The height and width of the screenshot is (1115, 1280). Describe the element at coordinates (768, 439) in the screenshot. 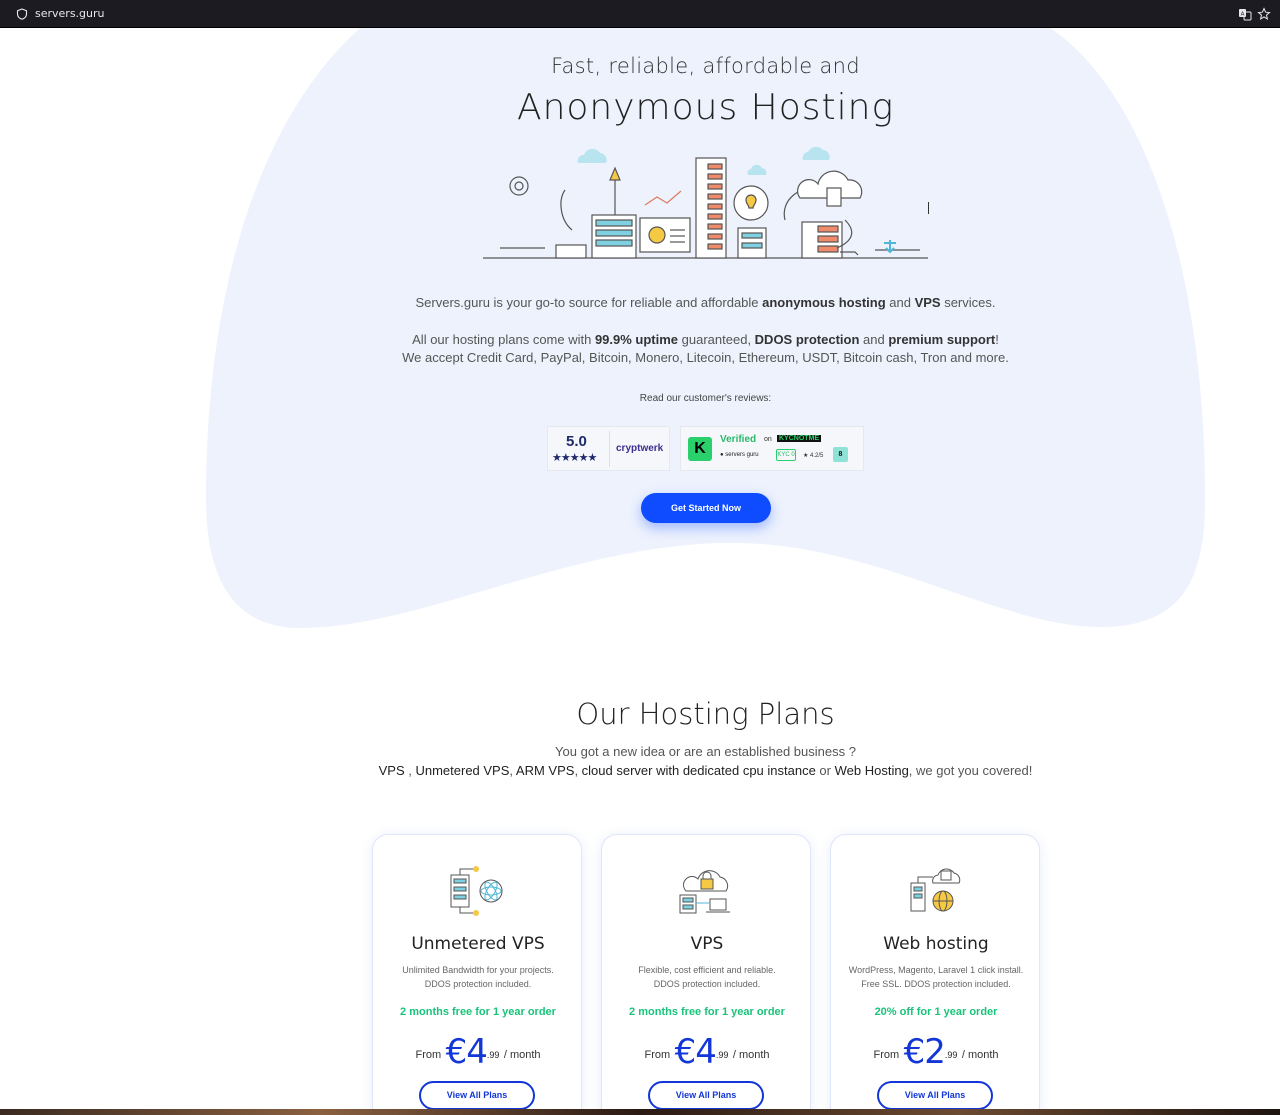

I see `on-label: on` at that location.